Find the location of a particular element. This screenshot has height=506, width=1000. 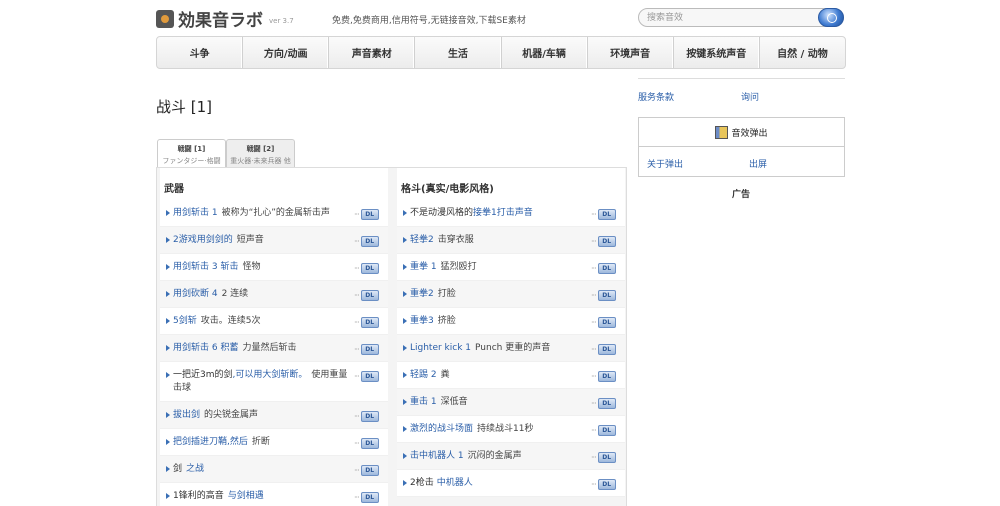

search-input is located at coordinates (732, 18).